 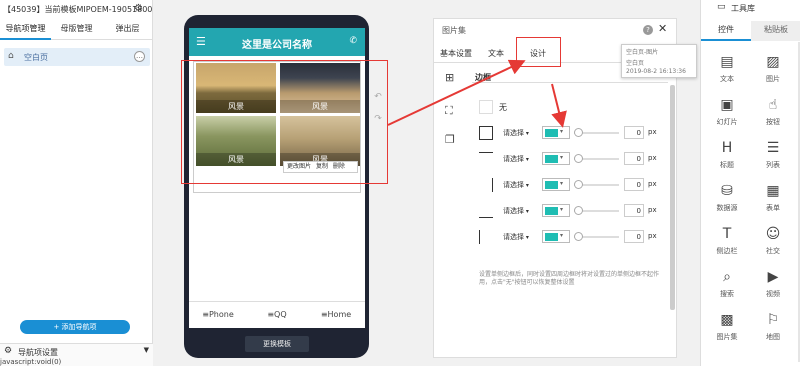 I want to click on toolbox-item-gallery: ▩ 图片集, so click(x=727, y=329).